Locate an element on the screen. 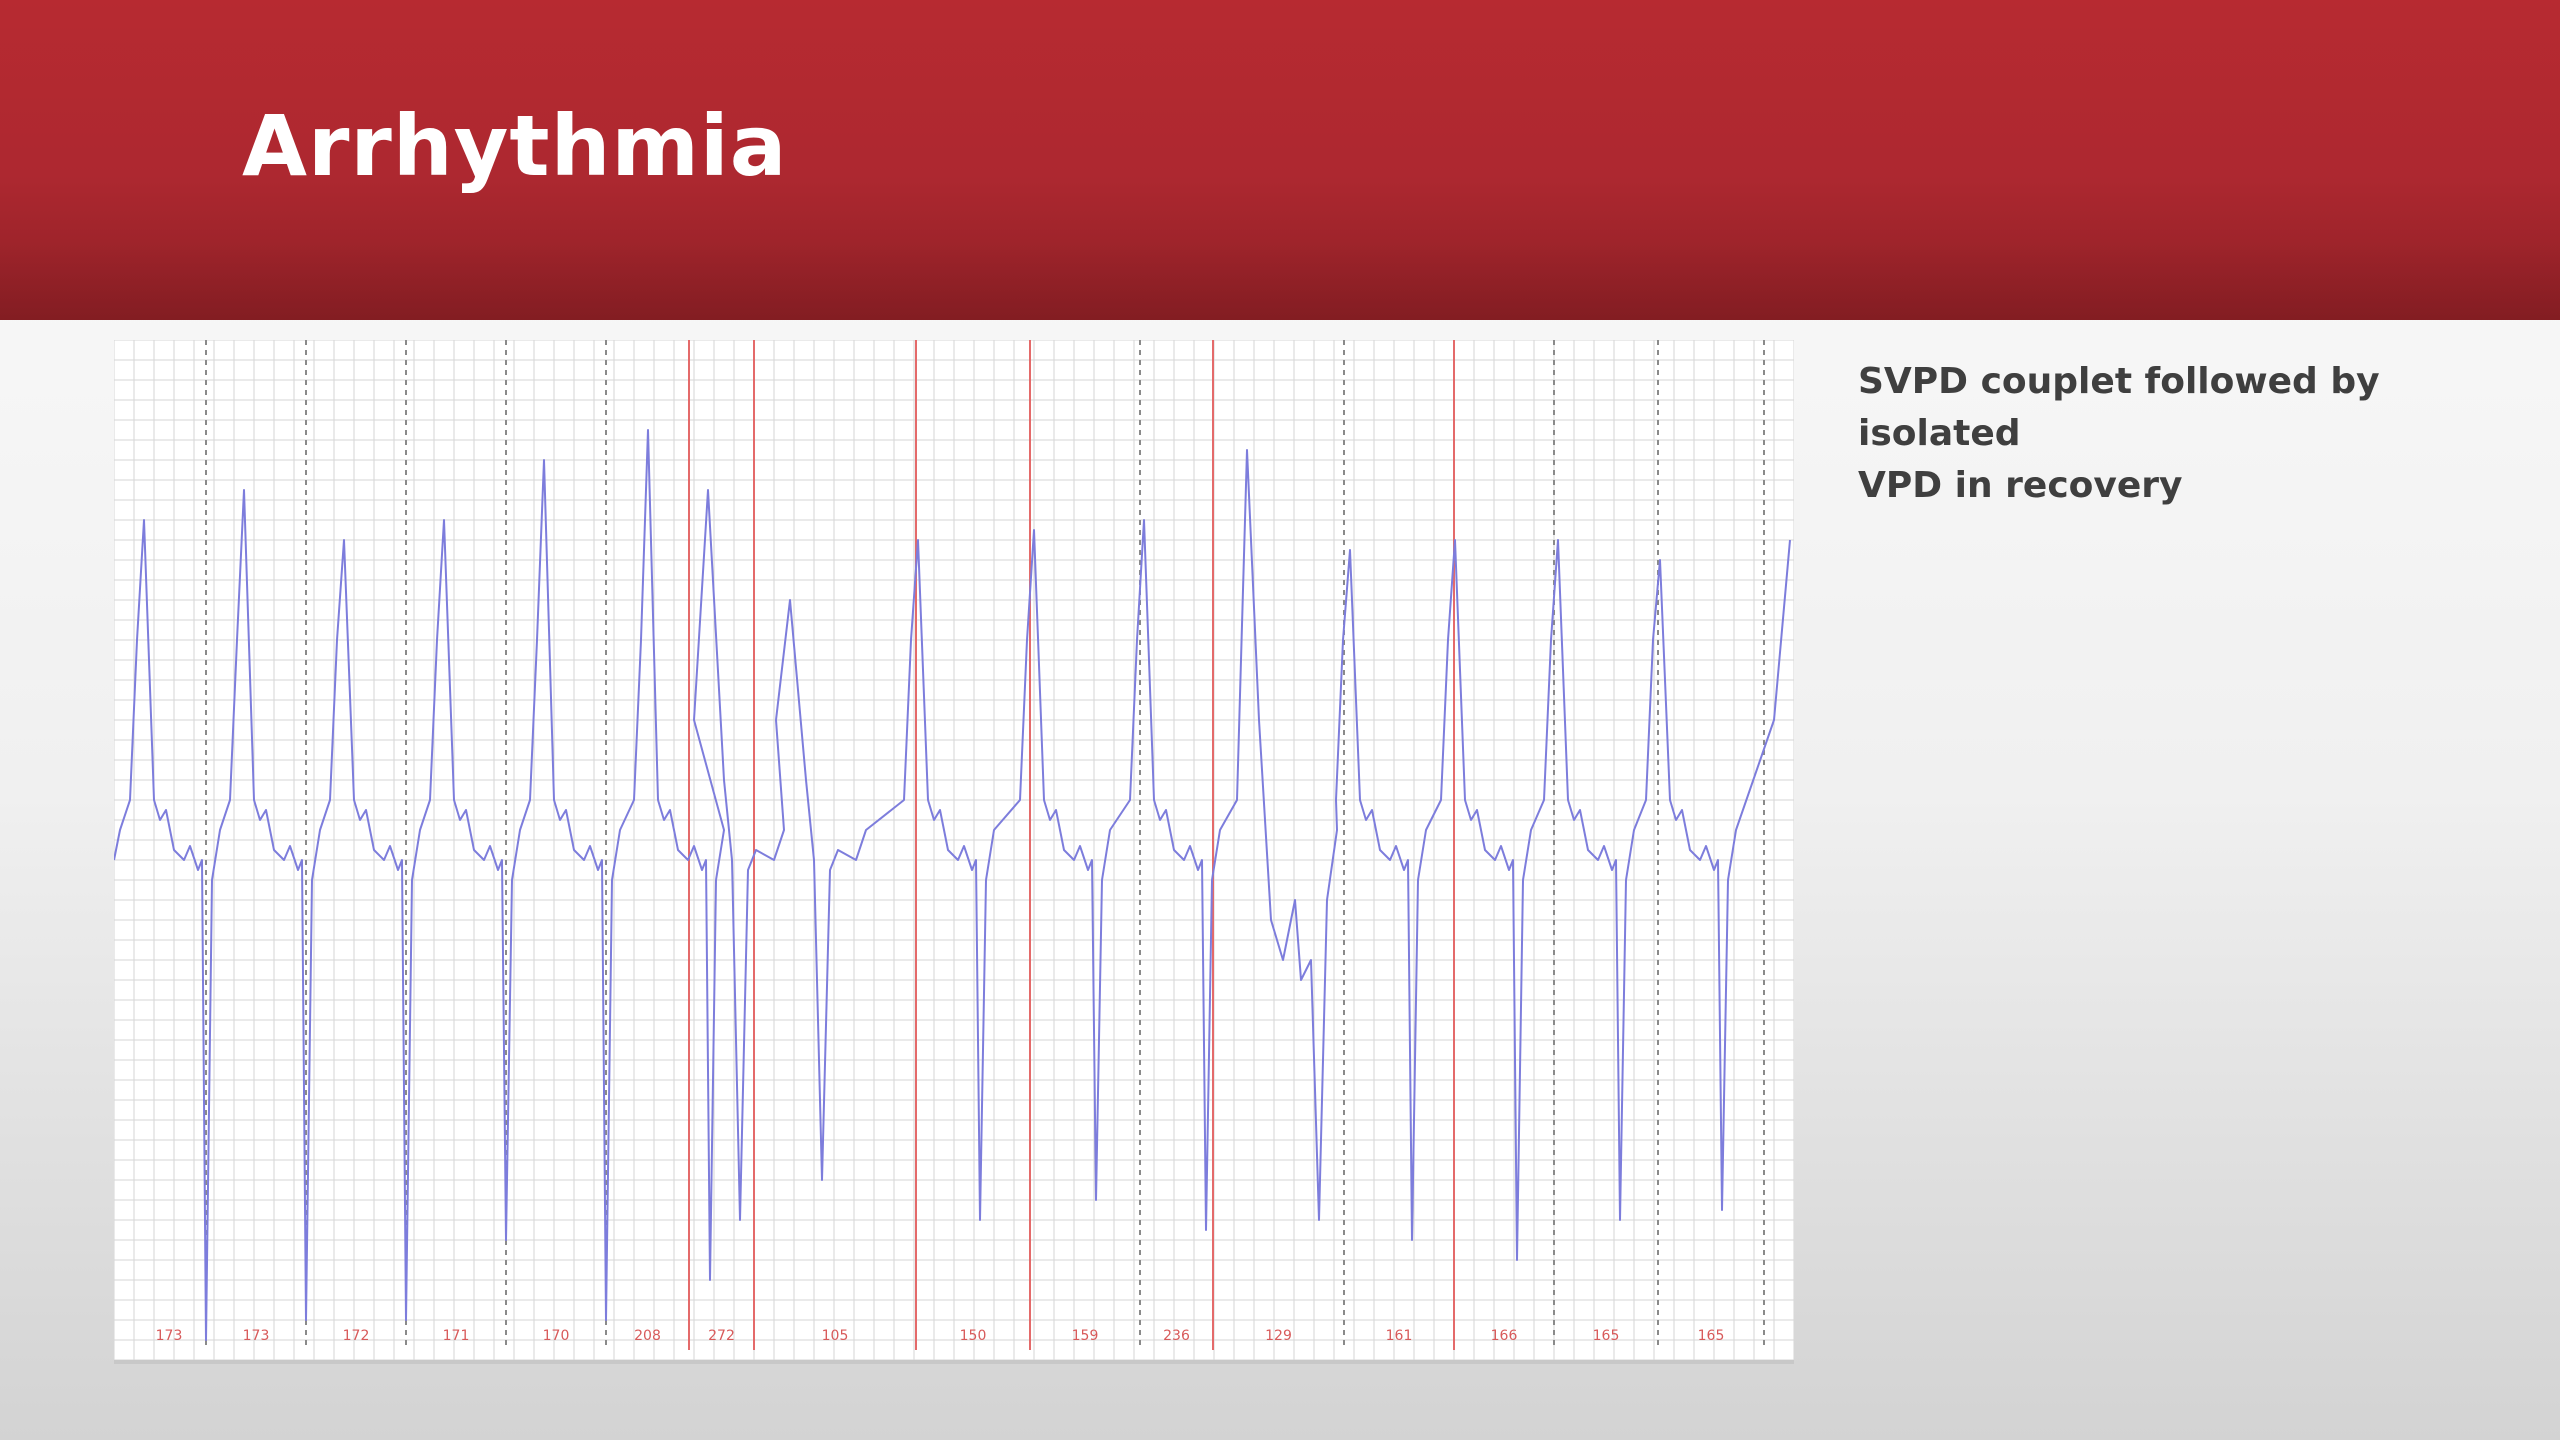  rr-label: 208 is located at coordinates (647, 1336).